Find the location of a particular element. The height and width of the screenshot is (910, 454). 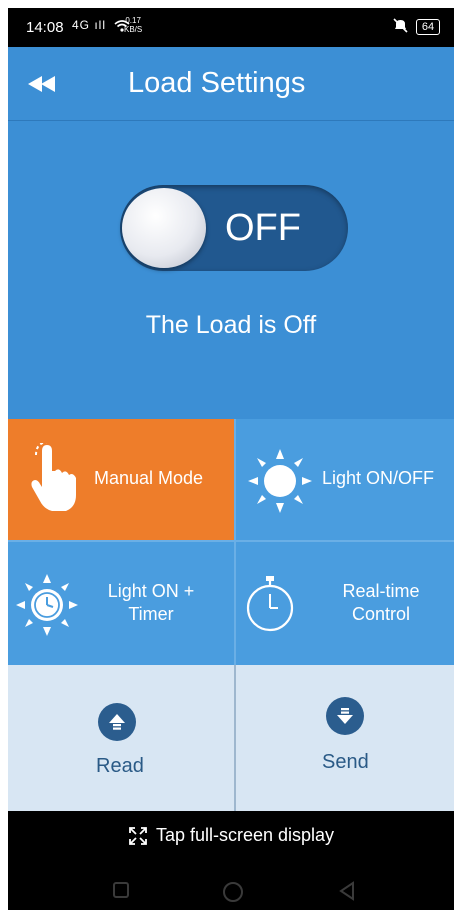

network-speed-value: 0.17 is located at coordinates (133, 20).